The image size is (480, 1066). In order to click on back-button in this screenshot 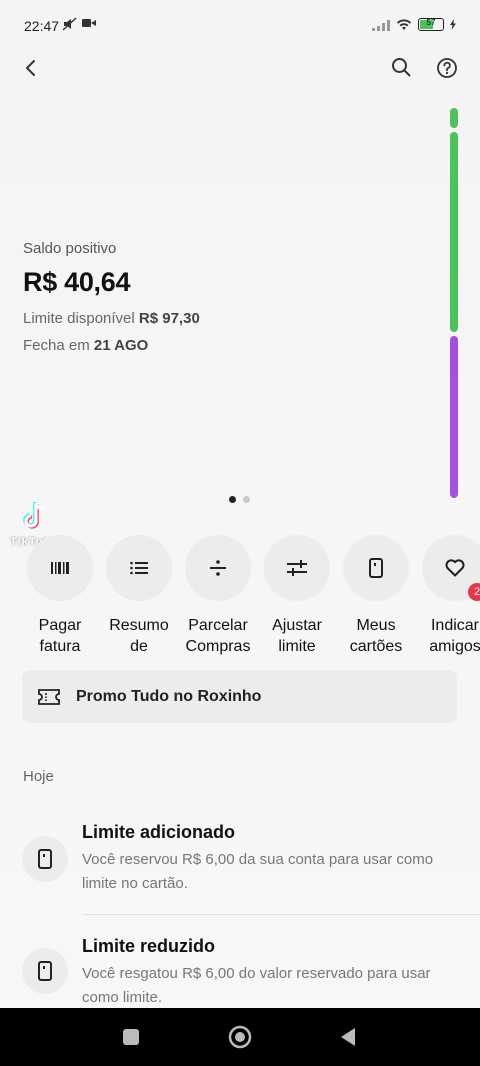, I will do `click(30, 68)`.